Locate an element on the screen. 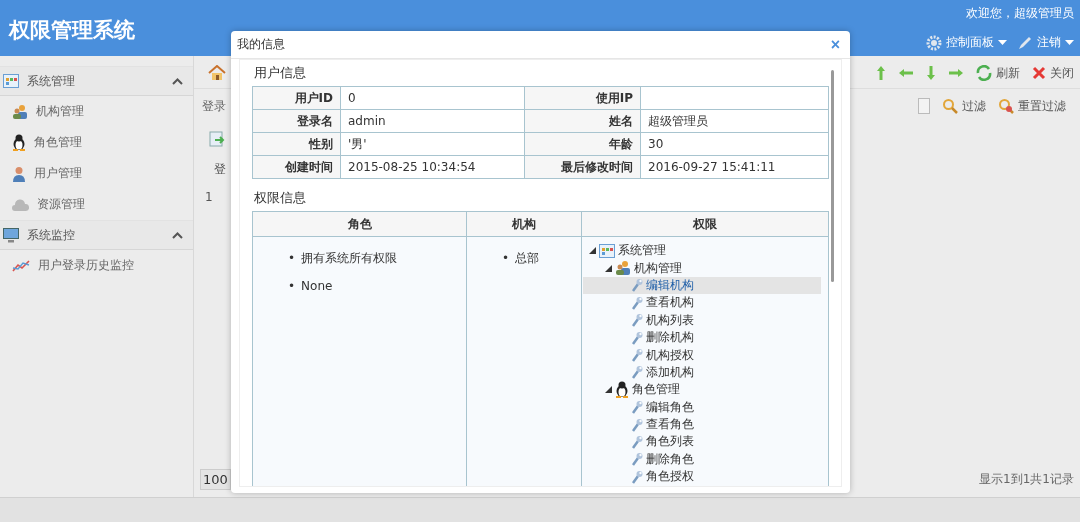 This screenshot has height=522, width=1080. tree-node: 系统管理 is located at coordinates (702, 251).